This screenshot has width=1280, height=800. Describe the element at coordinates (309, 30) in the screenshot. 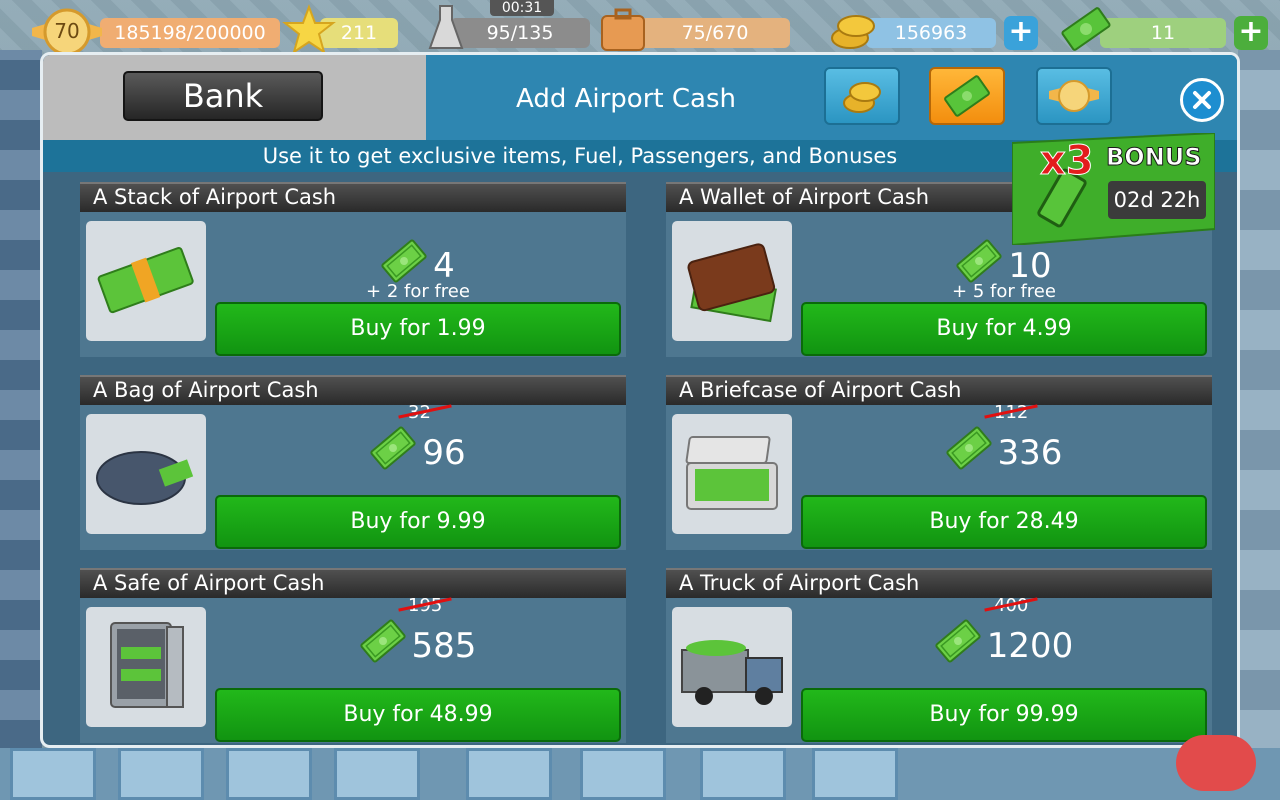

I see `star-icon` at that location.